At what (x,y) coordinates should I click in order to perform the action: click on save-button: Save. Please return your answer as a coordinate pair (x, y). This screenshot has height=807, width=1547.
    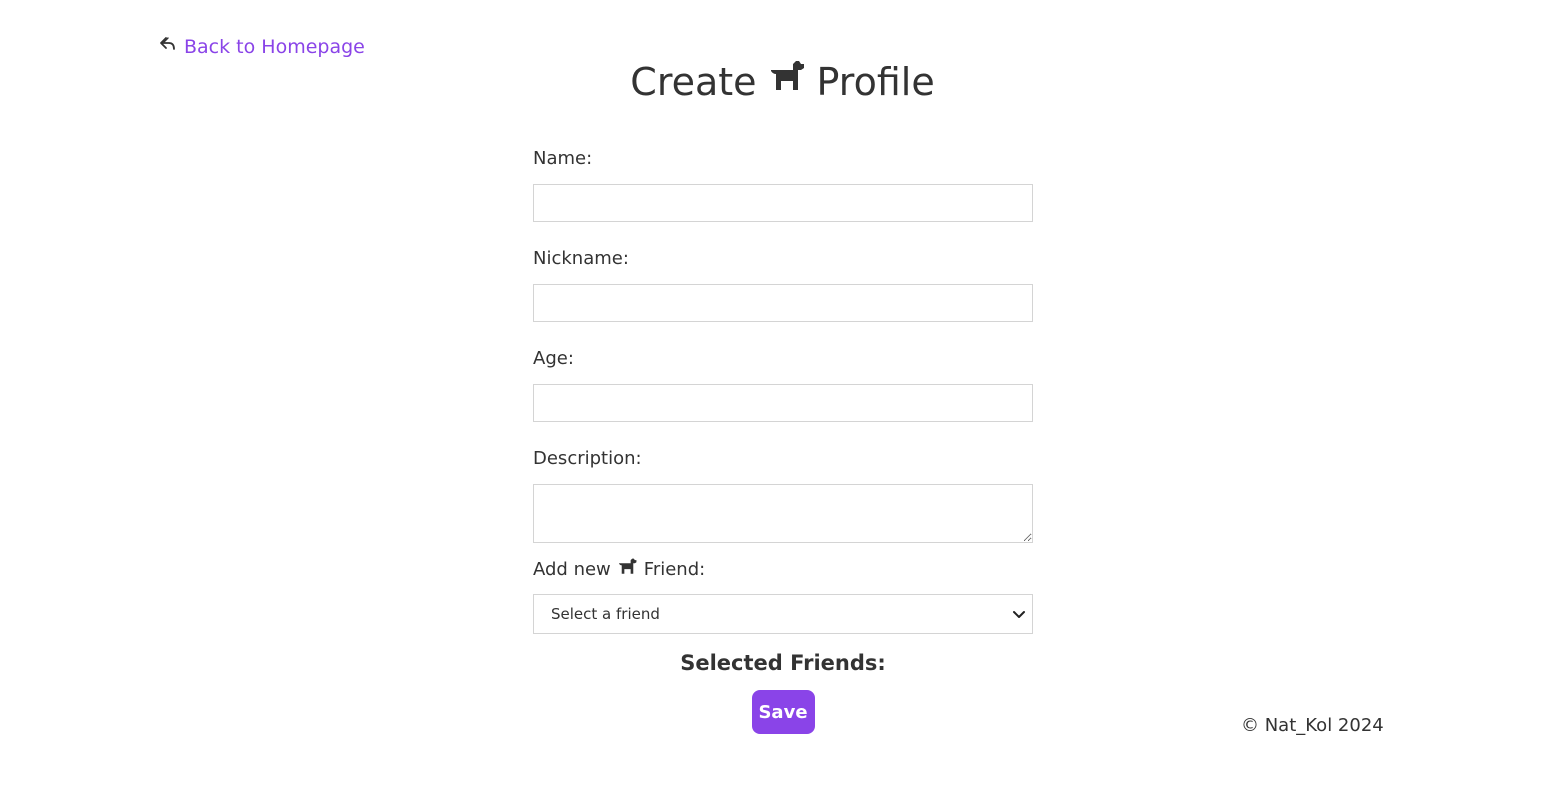
    Looking at the image, I should click on (783, 712).